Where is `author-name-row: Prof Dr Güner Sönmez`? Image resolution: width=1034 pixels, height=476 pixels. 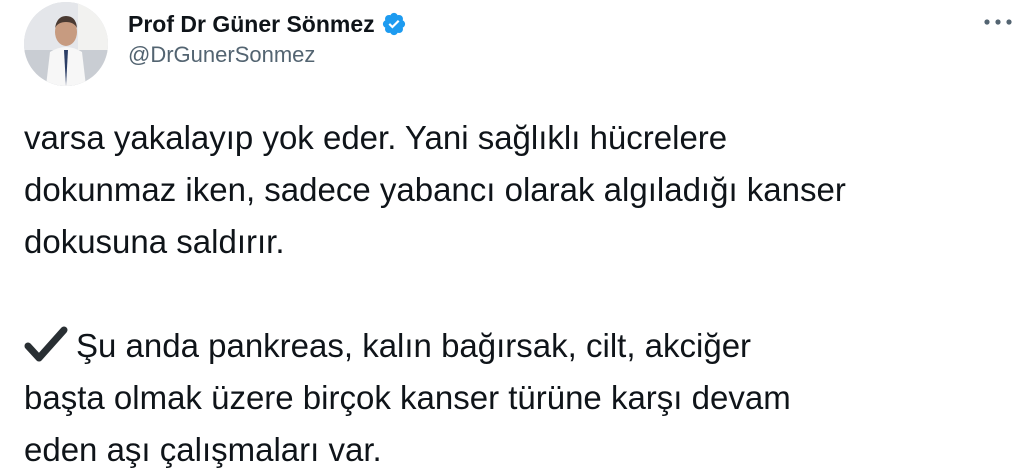 author-name-row: Prof Dr Güner Sönmez is located at coordinates (267, 24).